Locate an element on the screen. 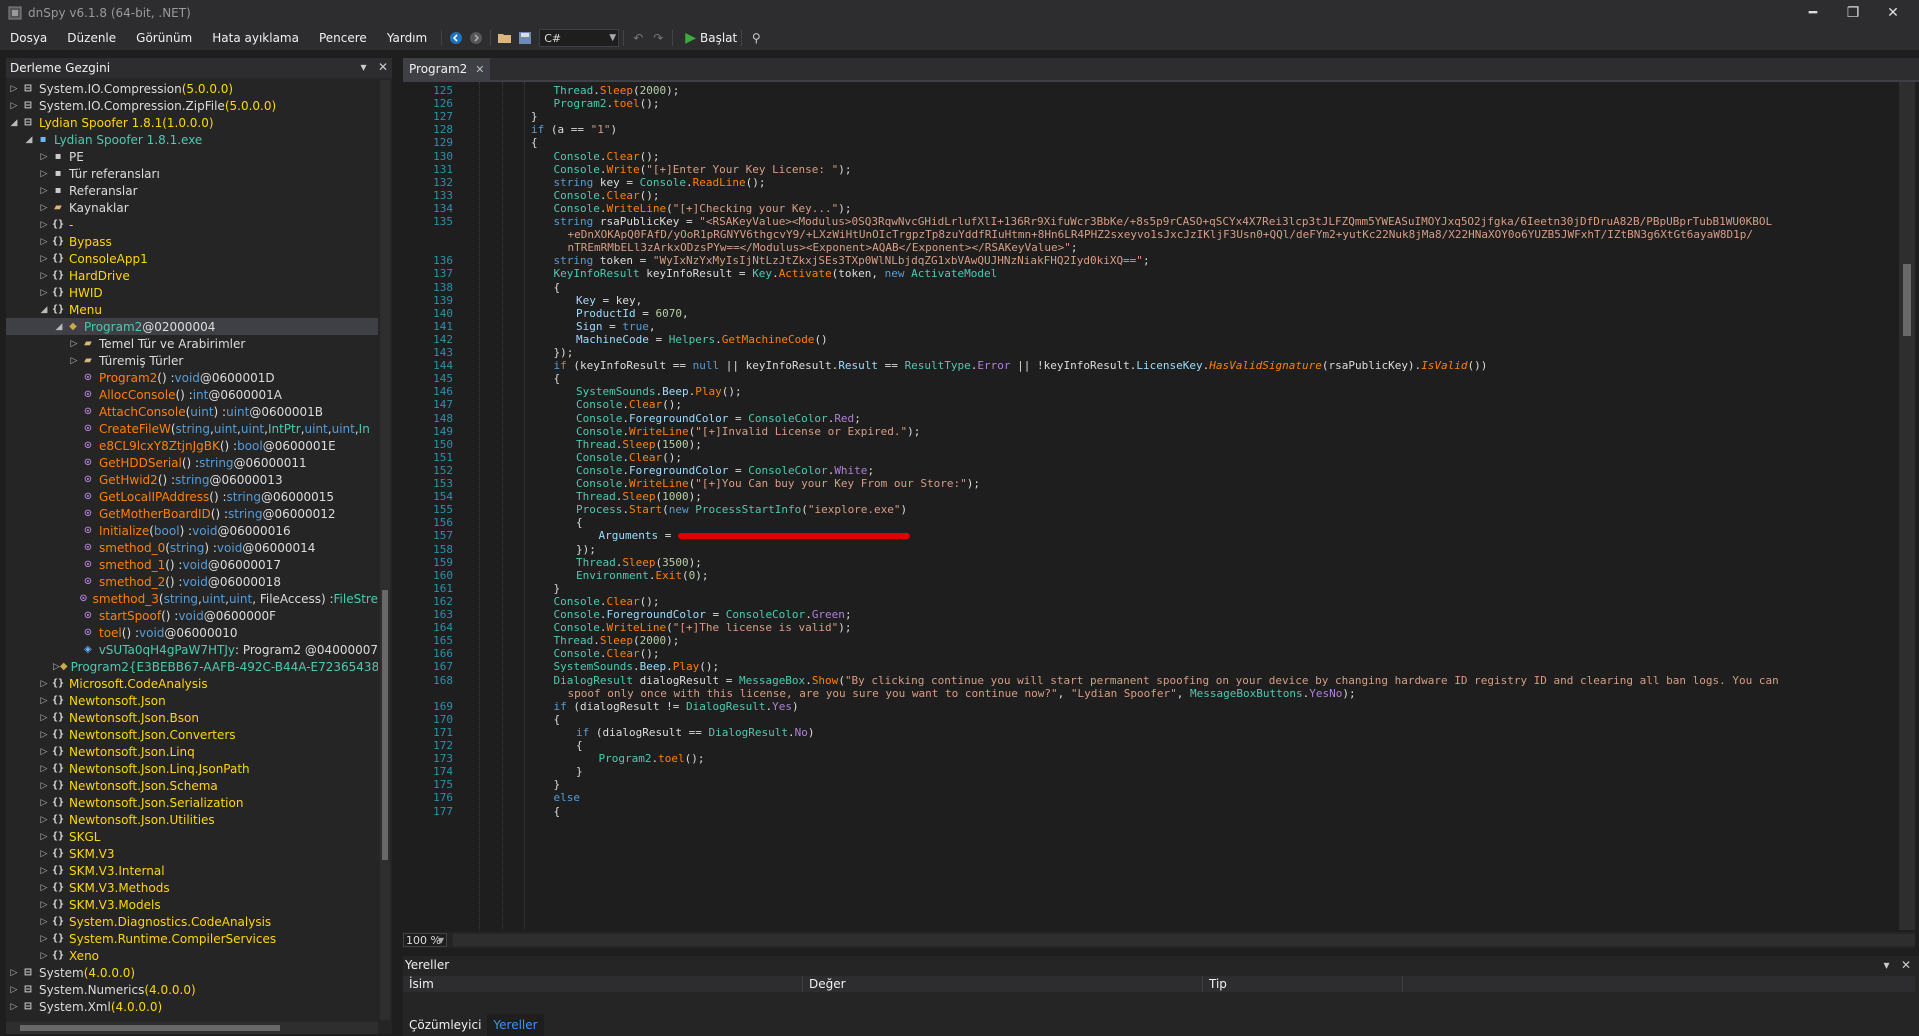  tree-item: ▷ ⊟ System.Numerics (4.0.0.0) is located at coordinates (192, 989).